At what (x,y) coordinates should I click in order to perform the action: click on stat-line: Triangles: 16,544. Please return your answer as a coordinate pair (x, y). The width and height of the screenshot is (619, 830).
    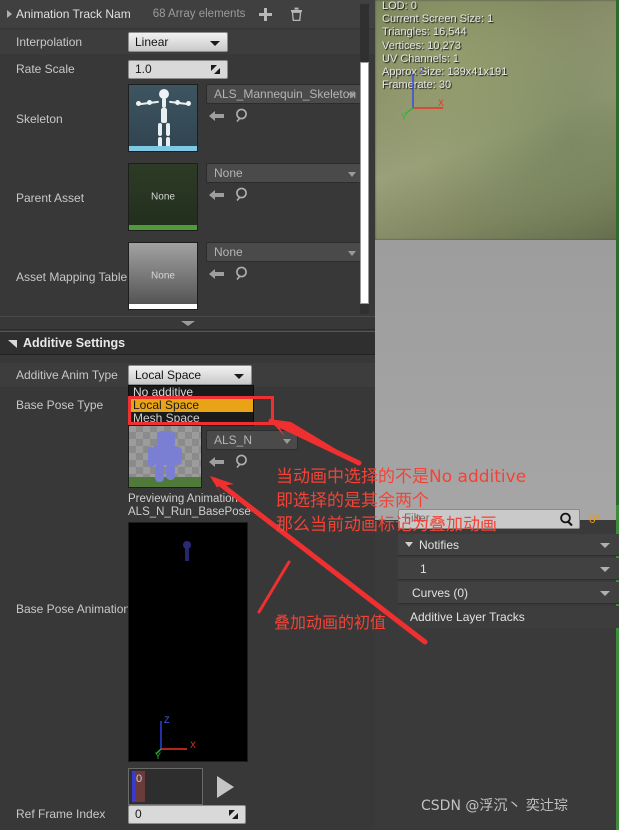
    Looking at the image, I should click on (424, 32).